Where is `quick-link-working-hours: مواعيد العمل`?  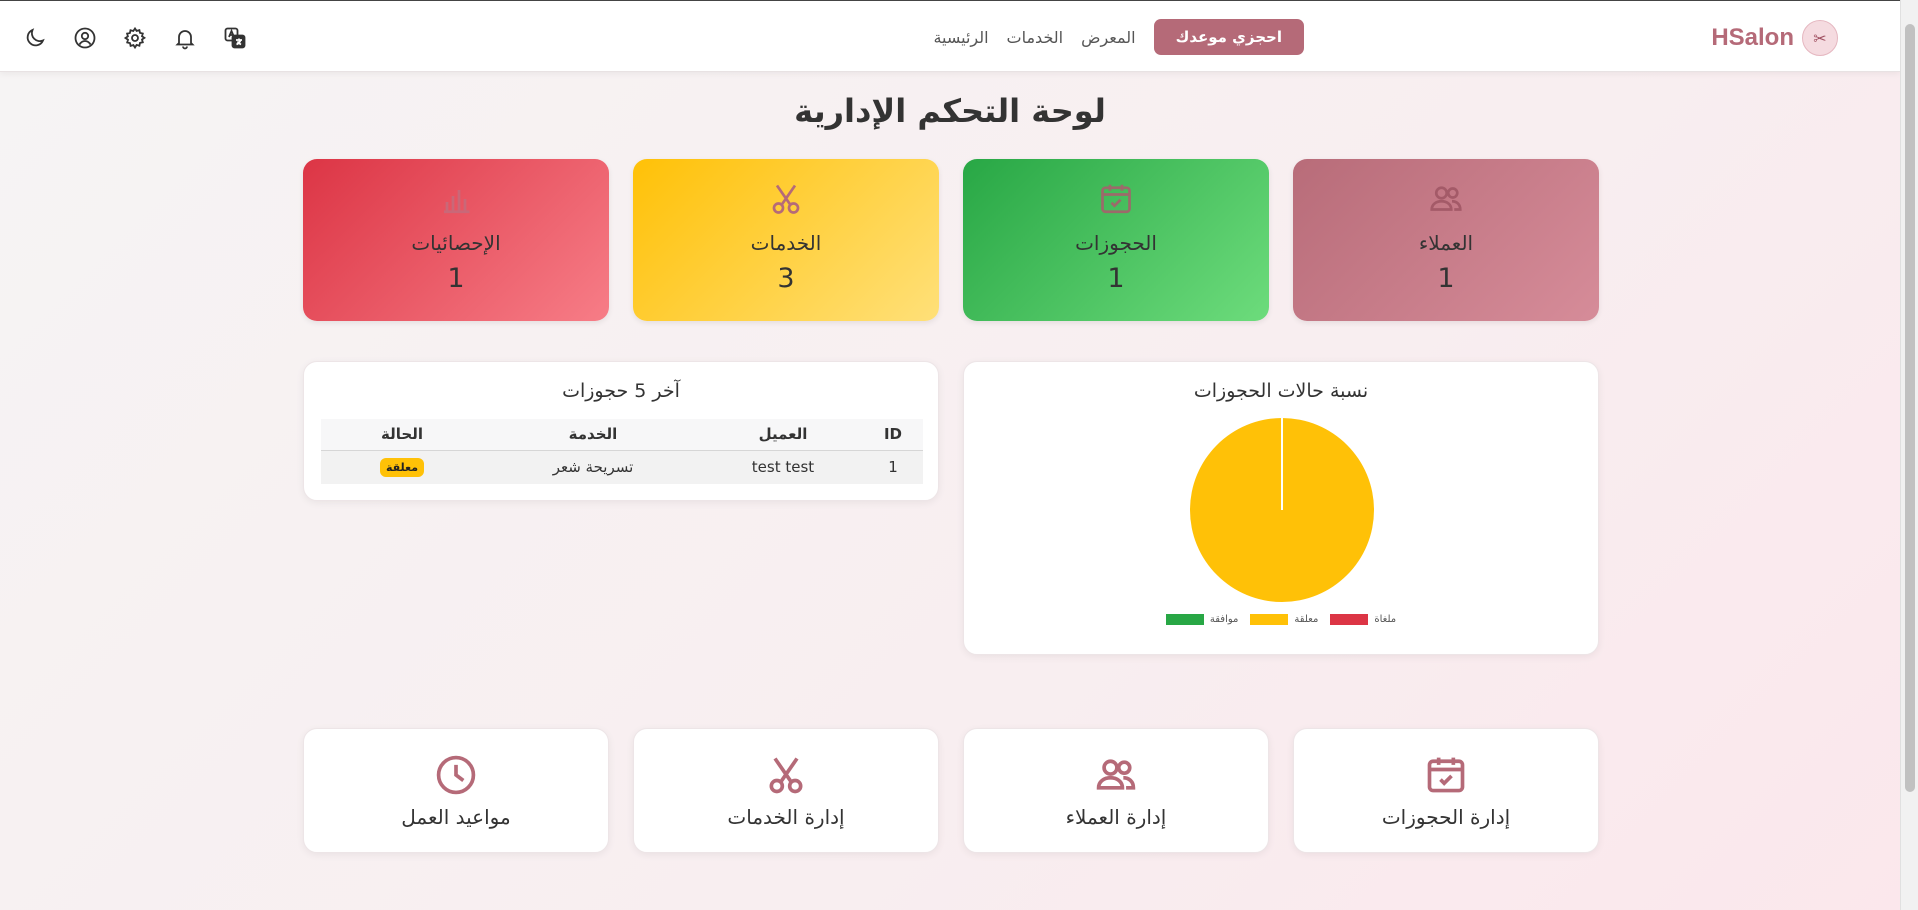
quick-link-working-hours: مواعيد العمل is located at coordinates (456, 790).